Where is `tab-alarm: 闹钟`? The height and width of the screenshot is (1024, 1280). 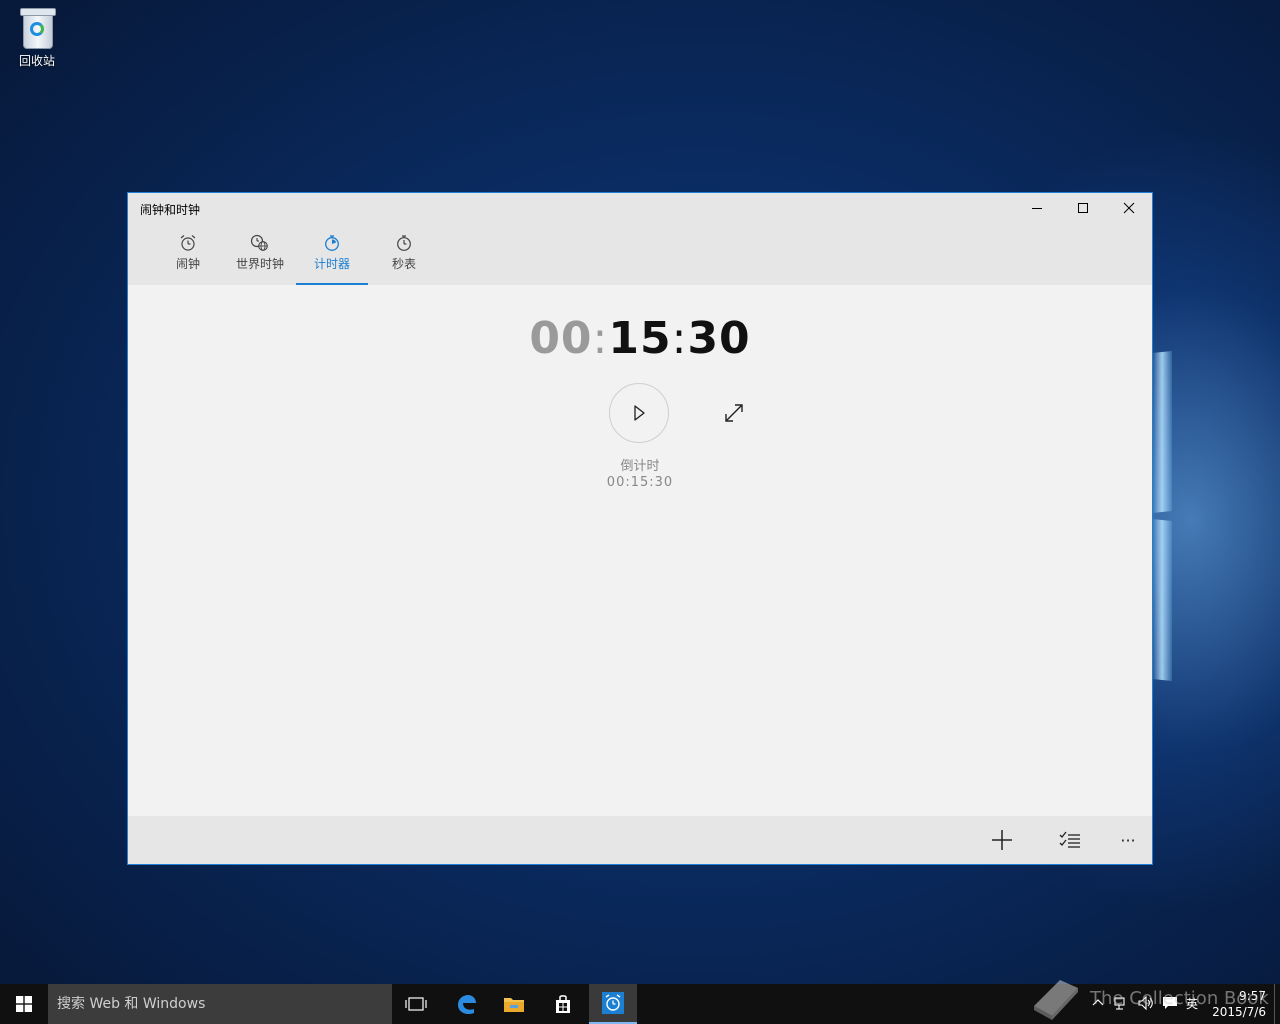
tab-alarm: 闹钟 is located at coordinates (188, 259).